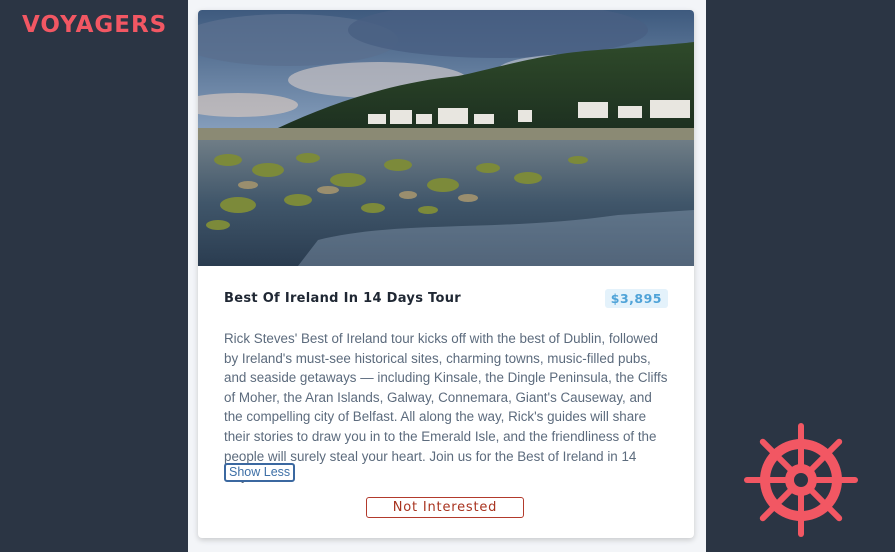 The width and height of the screenshot is (895, 552). What do you see at coordinates (801, 480) in the screenshot?
I see `ship-wheel-icon` at bounding box center [801, 480].